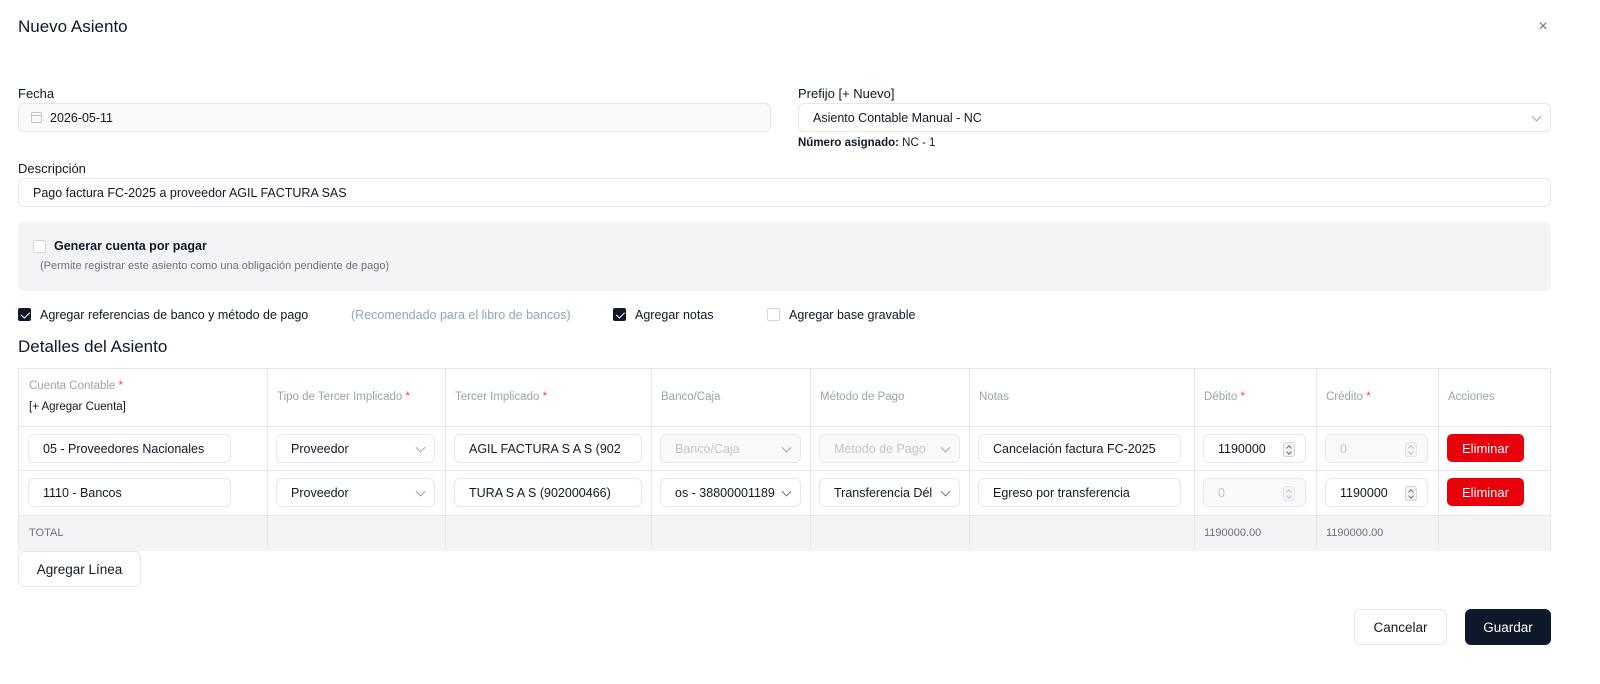  Describe the element at coordinates (1254, 448) in the screenshot. I see `row1-debito-input: 1190000` at that location.